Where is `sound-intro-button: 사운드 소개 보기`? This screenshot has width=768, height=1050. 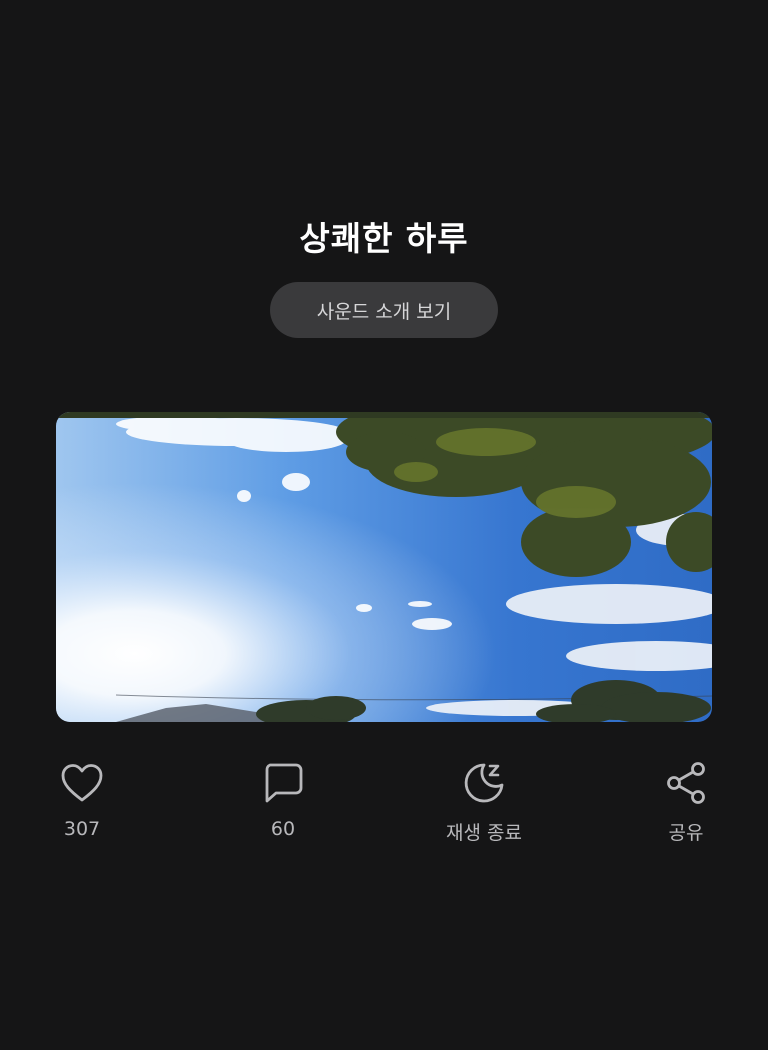
sound-intro-button: 사운드 소개 보기 is located at coordinates (384, 310).